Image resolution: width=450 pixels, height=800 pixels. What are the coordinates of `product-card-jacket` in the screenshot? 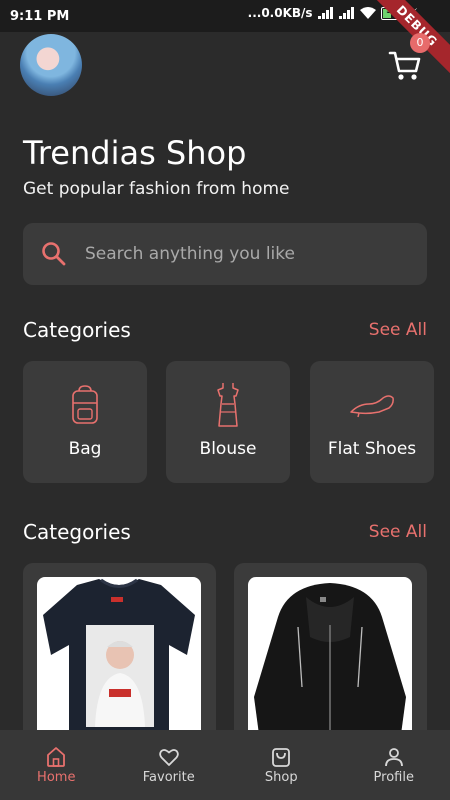 It's located at (330, 646).